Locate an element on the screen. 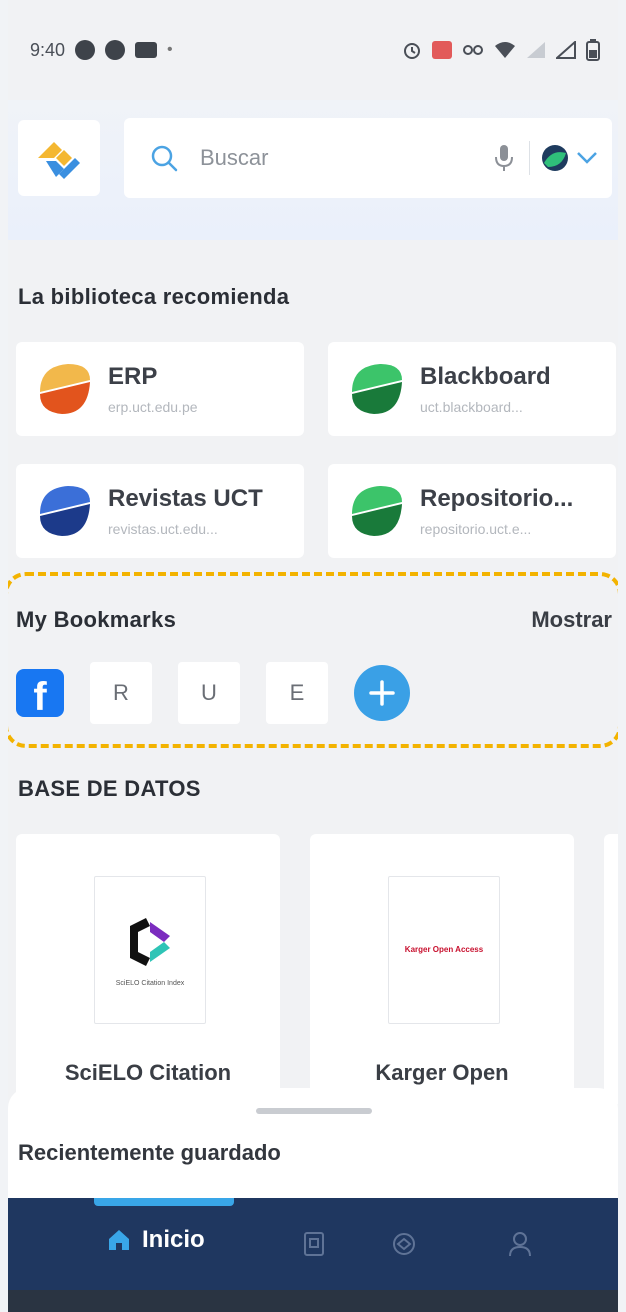 The width and height of the screenshot is (626, 1312). signal-icon is located at coordinates (536, 50).